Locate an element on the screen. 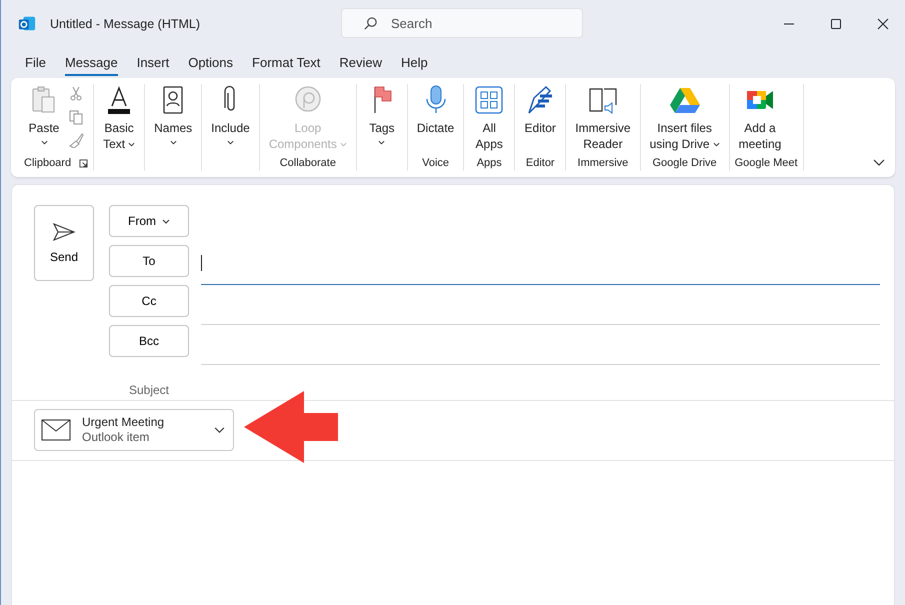 The image size is (905, 605). group-label: Editor is located at coordinates (540, 163).